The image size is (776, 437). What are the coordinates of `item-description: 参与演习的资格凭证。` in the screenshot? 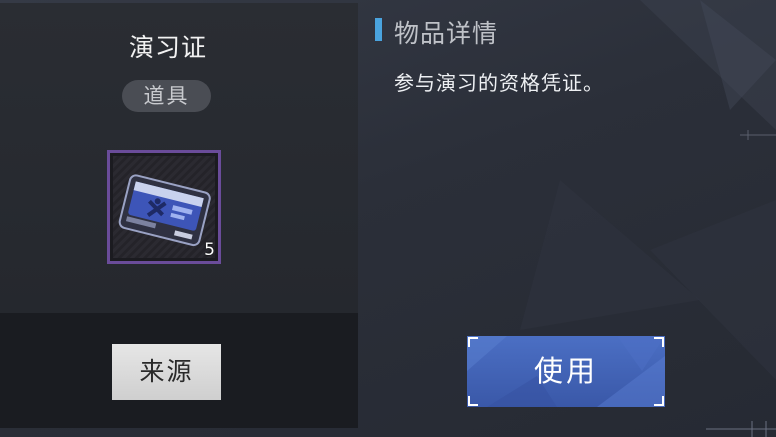 It's located at (499, 83).